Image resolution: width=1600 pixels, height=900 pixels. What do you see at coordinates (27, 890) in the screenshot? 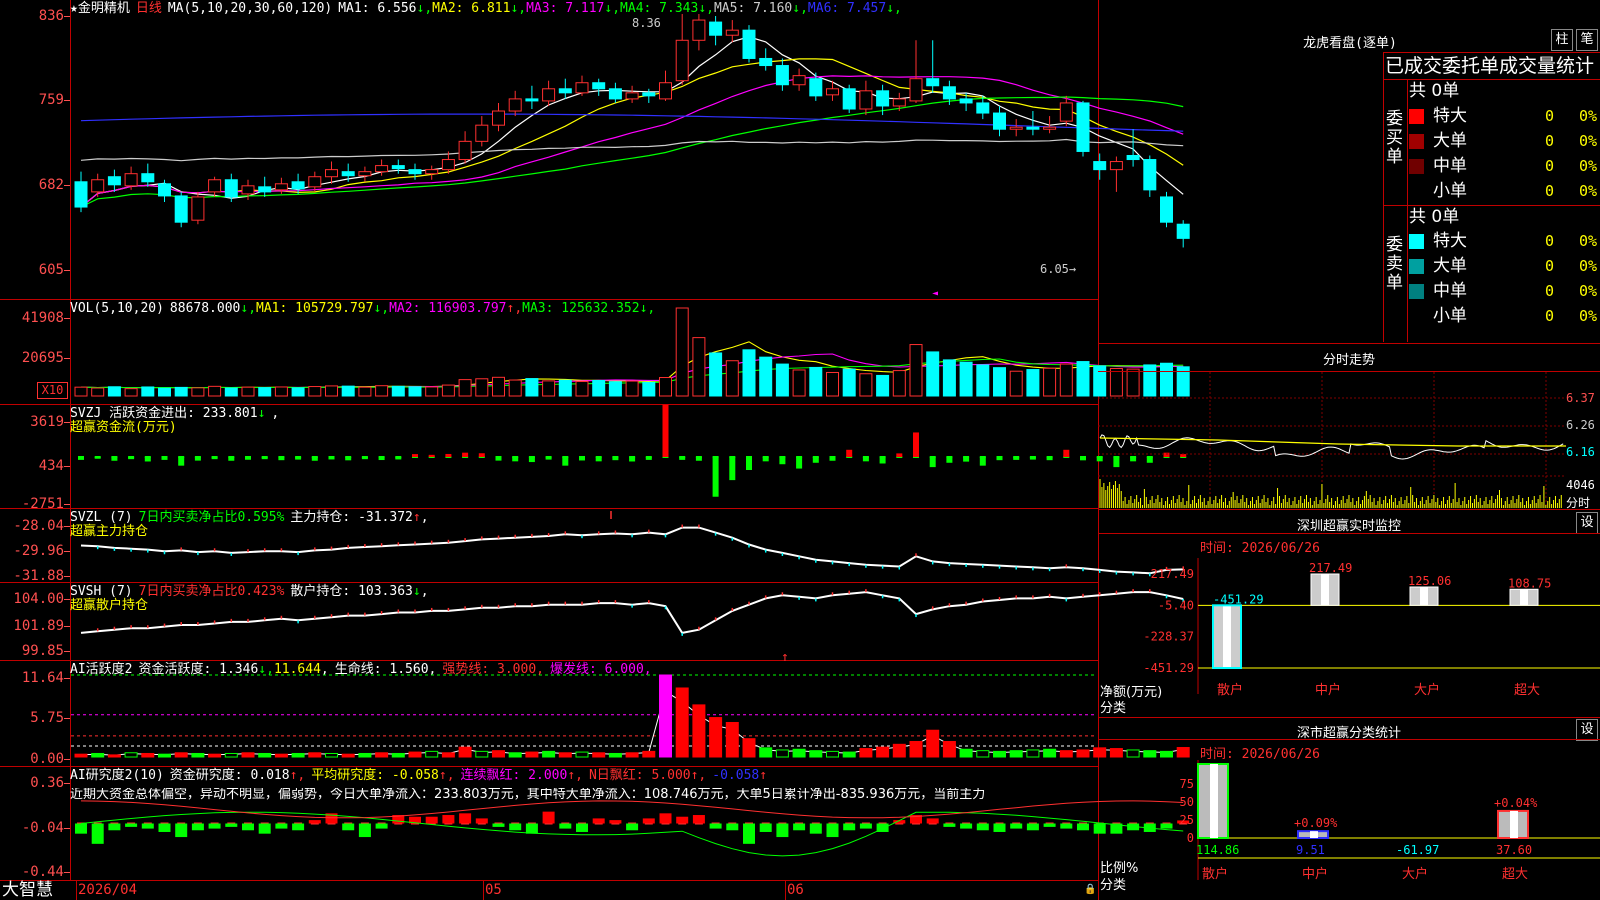
I see `brand-logo: 大智慧` at bounding box center [27, 890].